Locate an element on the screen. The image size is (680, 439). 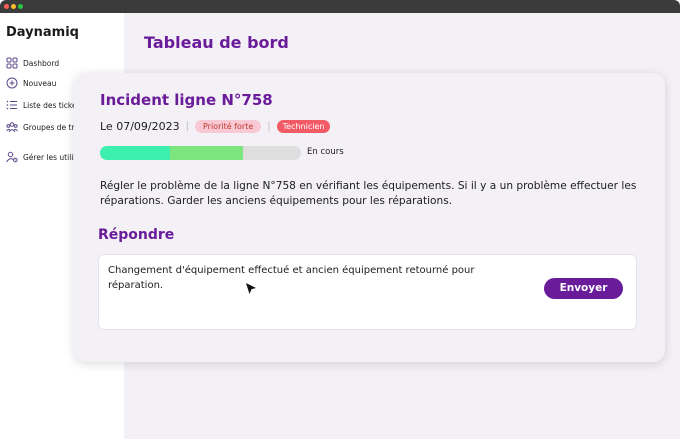
page-title: Tableau de bord is located at coordinates (216, 42).